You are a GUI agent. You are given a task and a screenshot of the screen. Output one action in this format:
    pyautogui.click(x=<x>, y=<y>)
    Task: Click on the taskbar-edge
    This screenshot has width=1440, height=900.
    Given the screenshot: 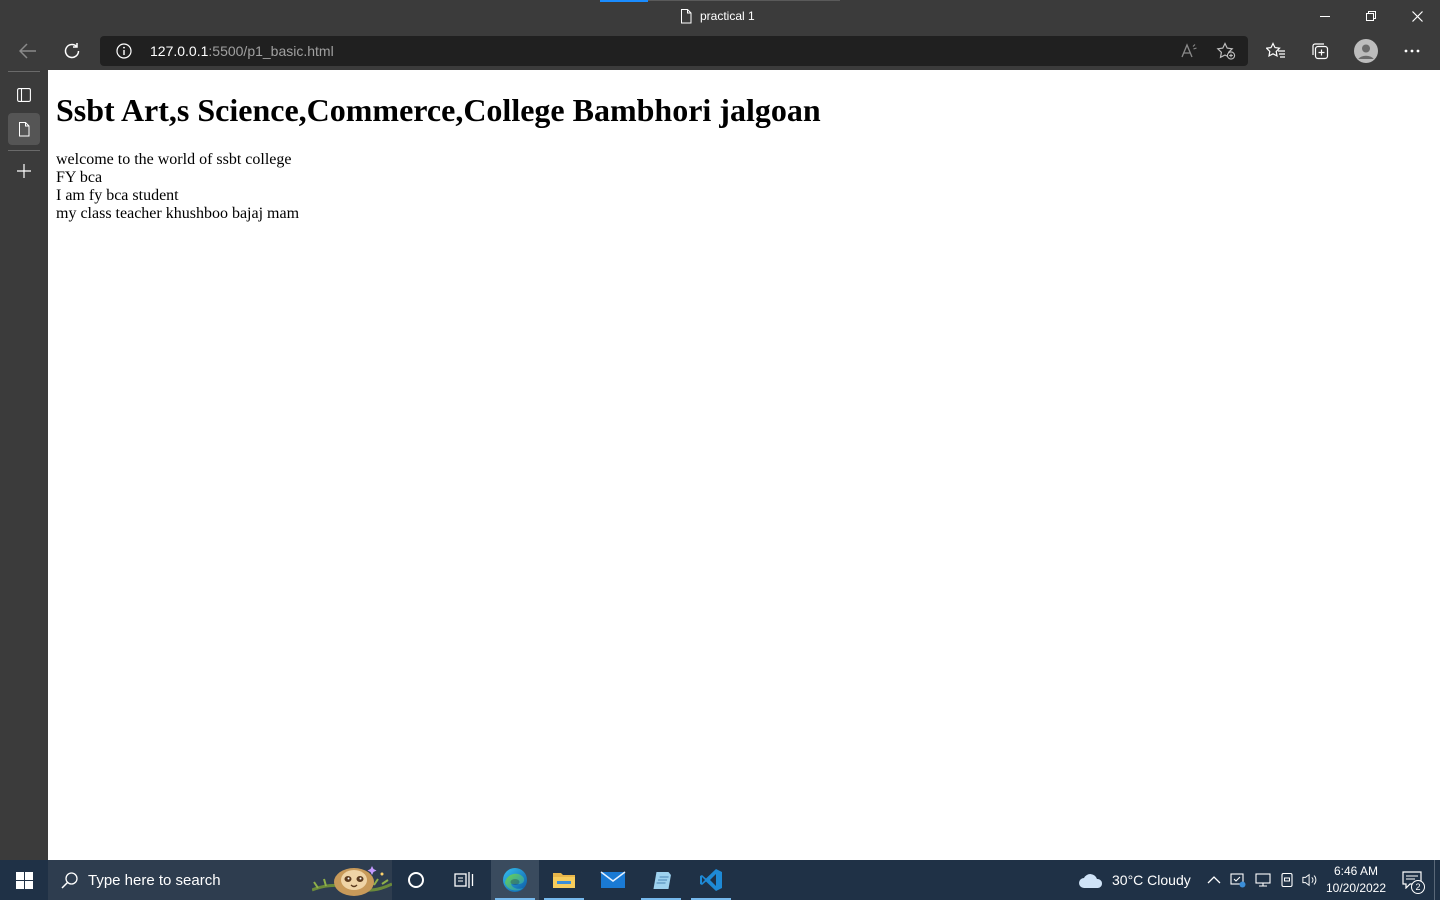 What is the action you would take?
    pyautogui.click(x=515, y=880)
    